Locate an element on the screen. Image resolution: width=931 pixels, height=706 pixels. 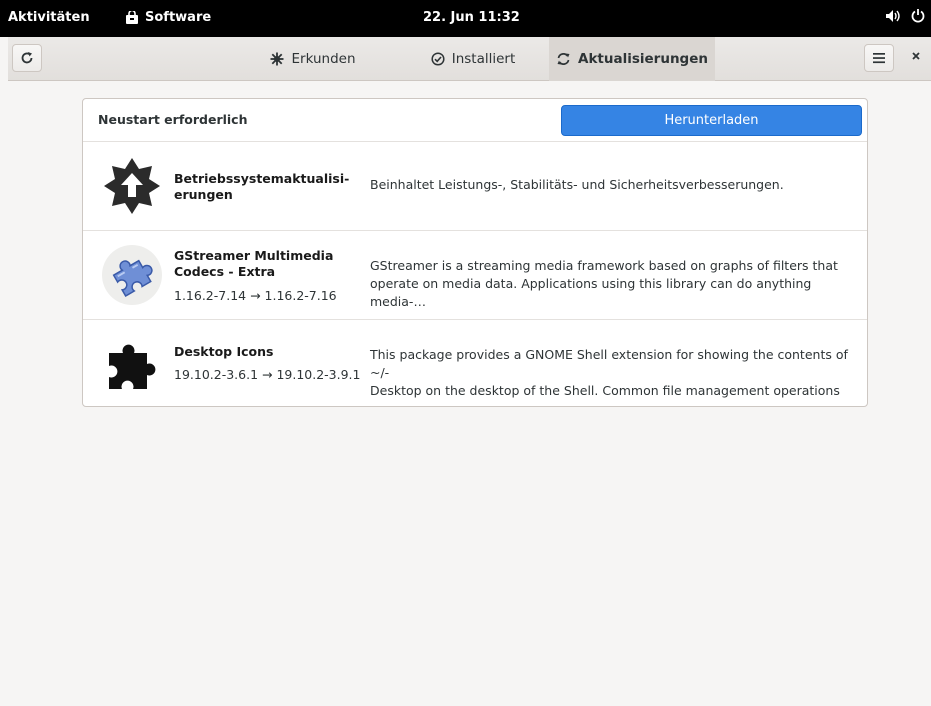
volume-icon is located at coordinates (893, 15).